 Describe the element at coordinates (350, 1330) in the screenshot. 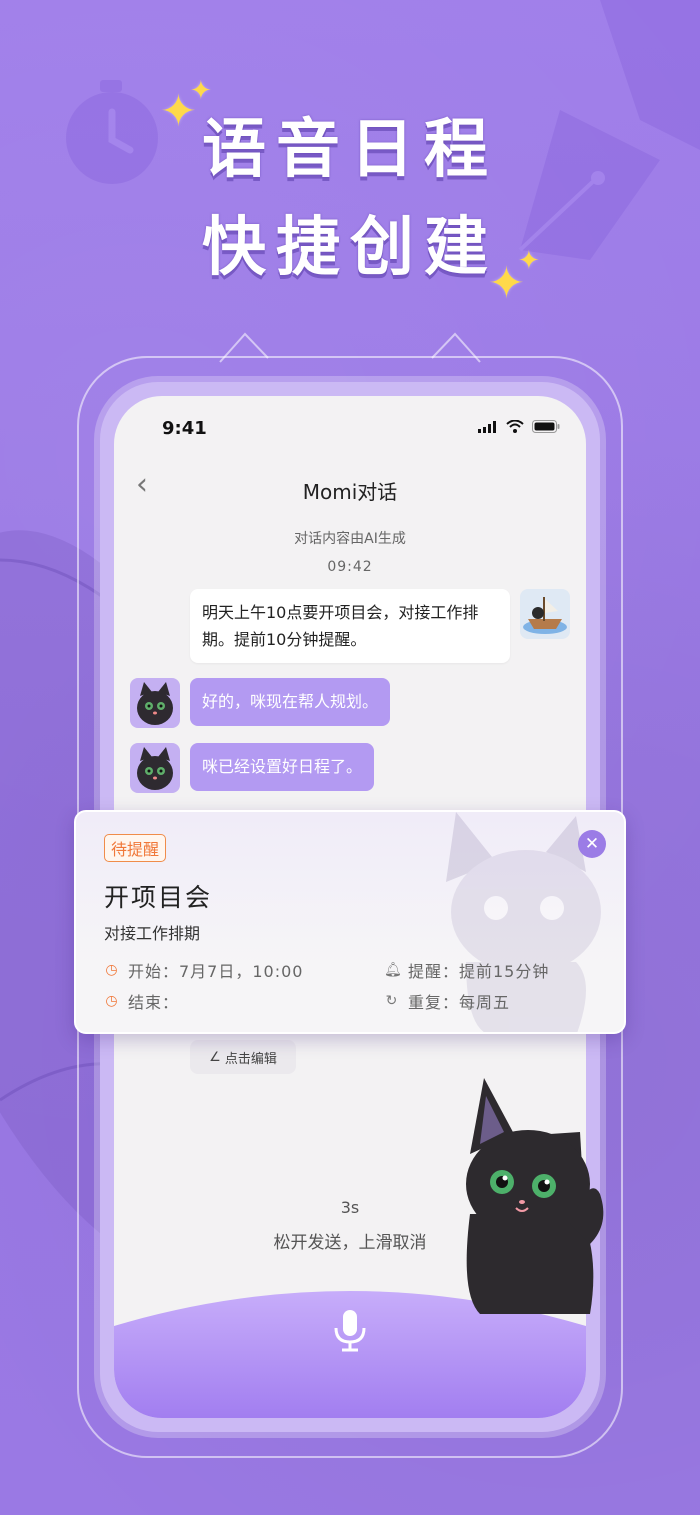

I see `microphone-icon` at that location.